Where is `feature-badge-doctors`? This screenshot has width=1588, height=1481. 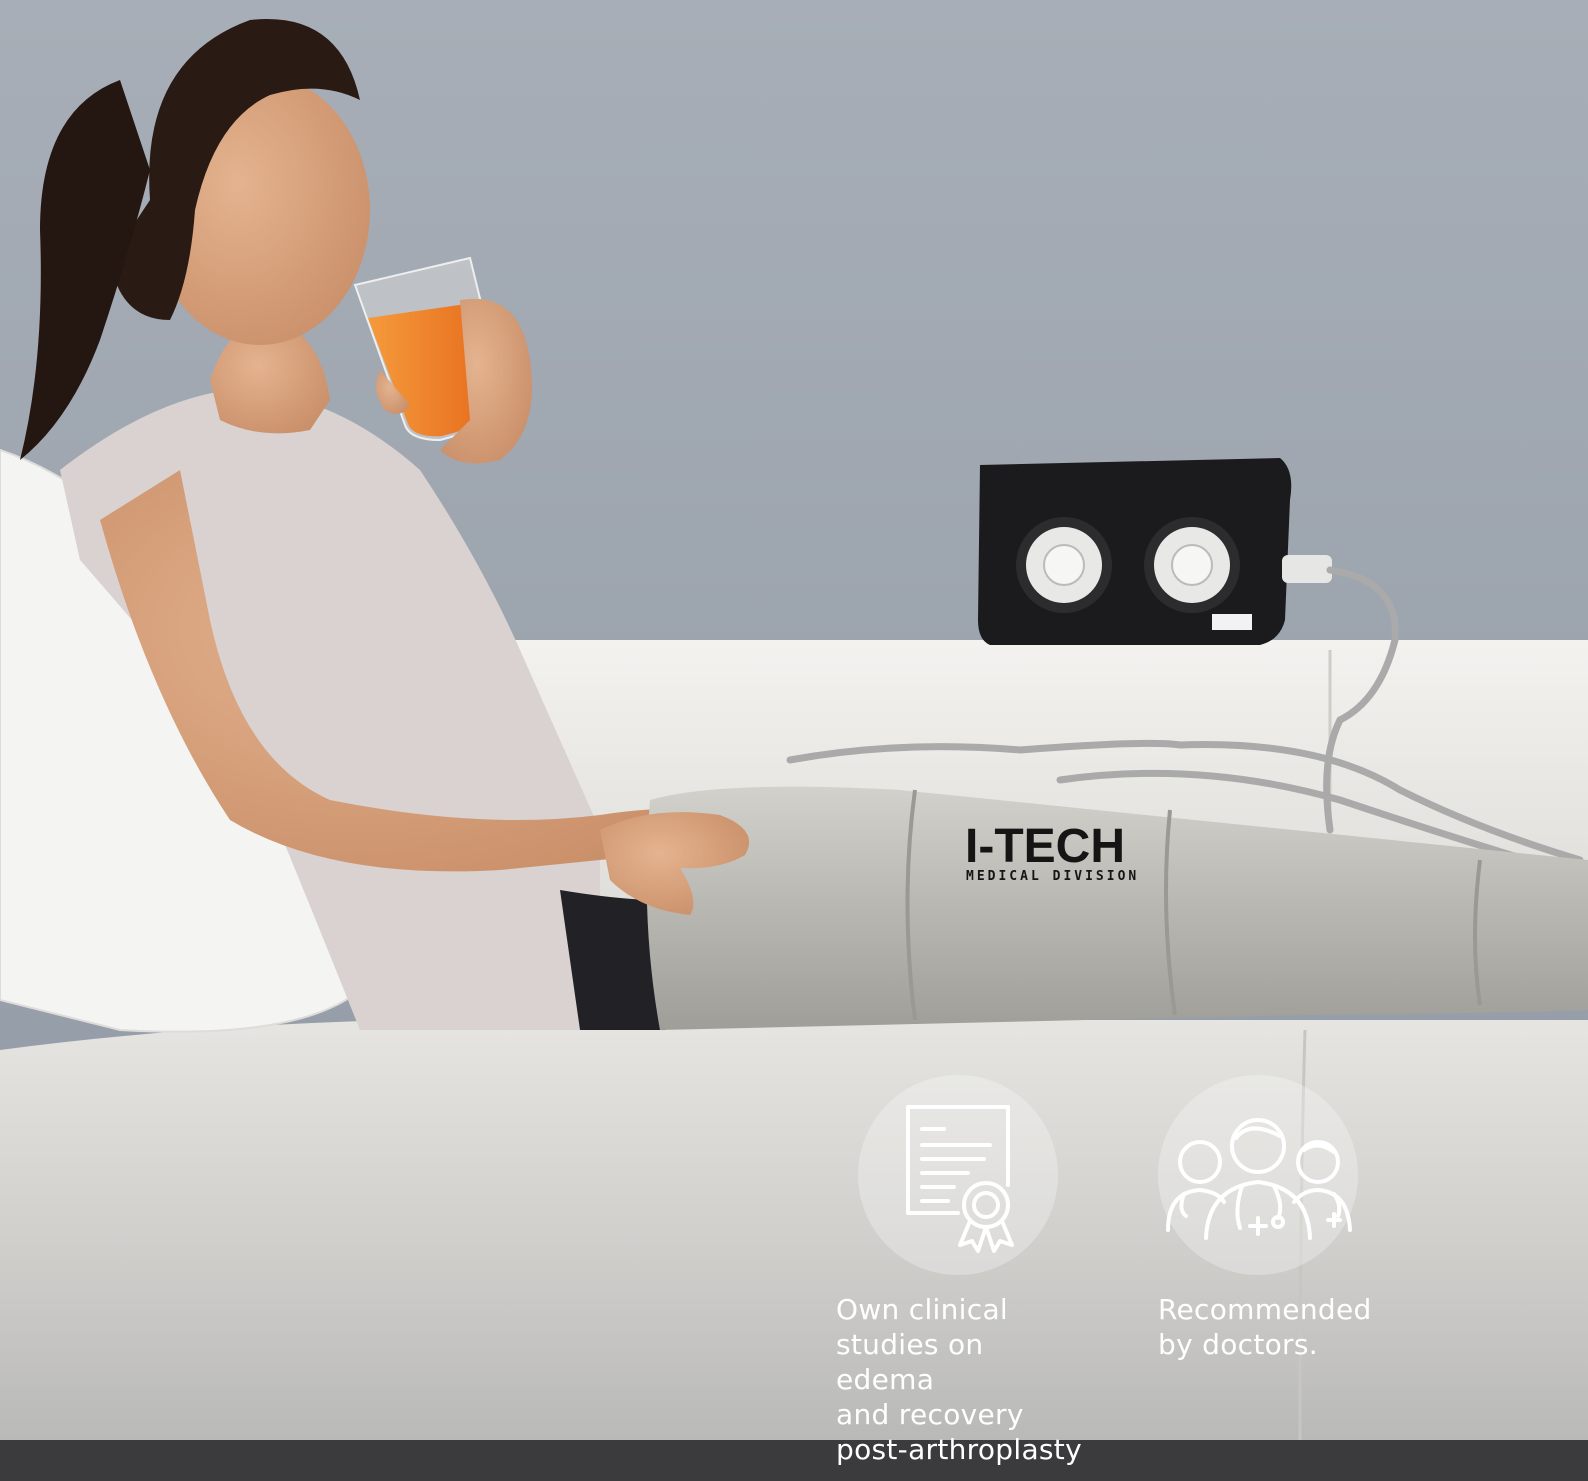
feature-badge-doctors is located at coordinates (1258, 1175).